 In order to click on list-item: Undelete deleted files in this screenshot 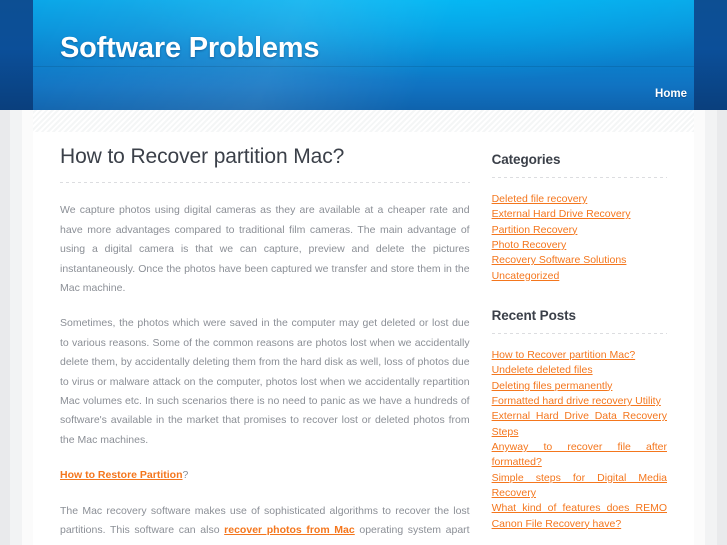, I will do `click(579, 370)`.